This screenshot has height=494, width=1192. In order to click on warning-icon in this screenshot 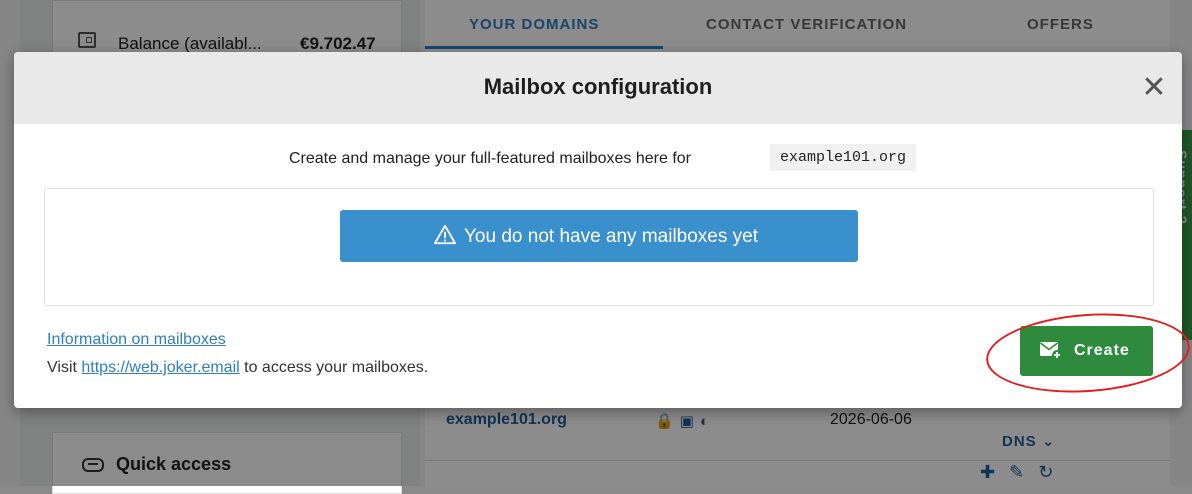, I will do `click(445, 234)`.